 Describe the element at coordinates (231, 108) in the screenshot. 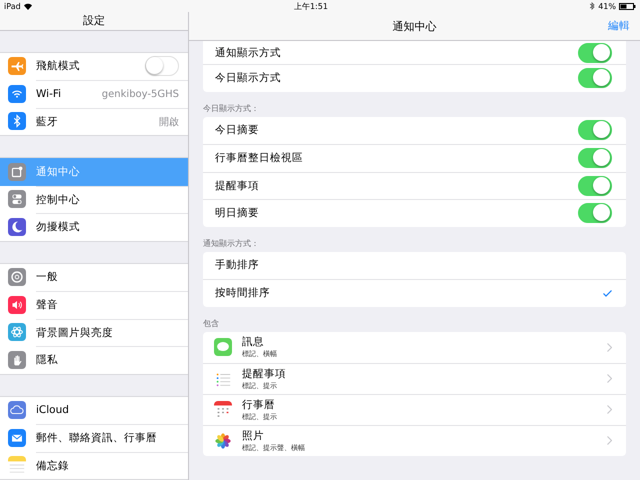

I see `section-header: 今日顯示方式：` at that location.